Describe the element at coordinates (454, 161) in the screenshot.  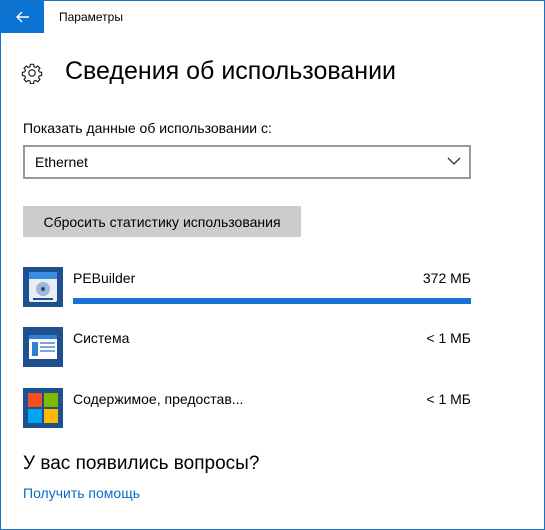
I see `chevron-down-icon` at that location.